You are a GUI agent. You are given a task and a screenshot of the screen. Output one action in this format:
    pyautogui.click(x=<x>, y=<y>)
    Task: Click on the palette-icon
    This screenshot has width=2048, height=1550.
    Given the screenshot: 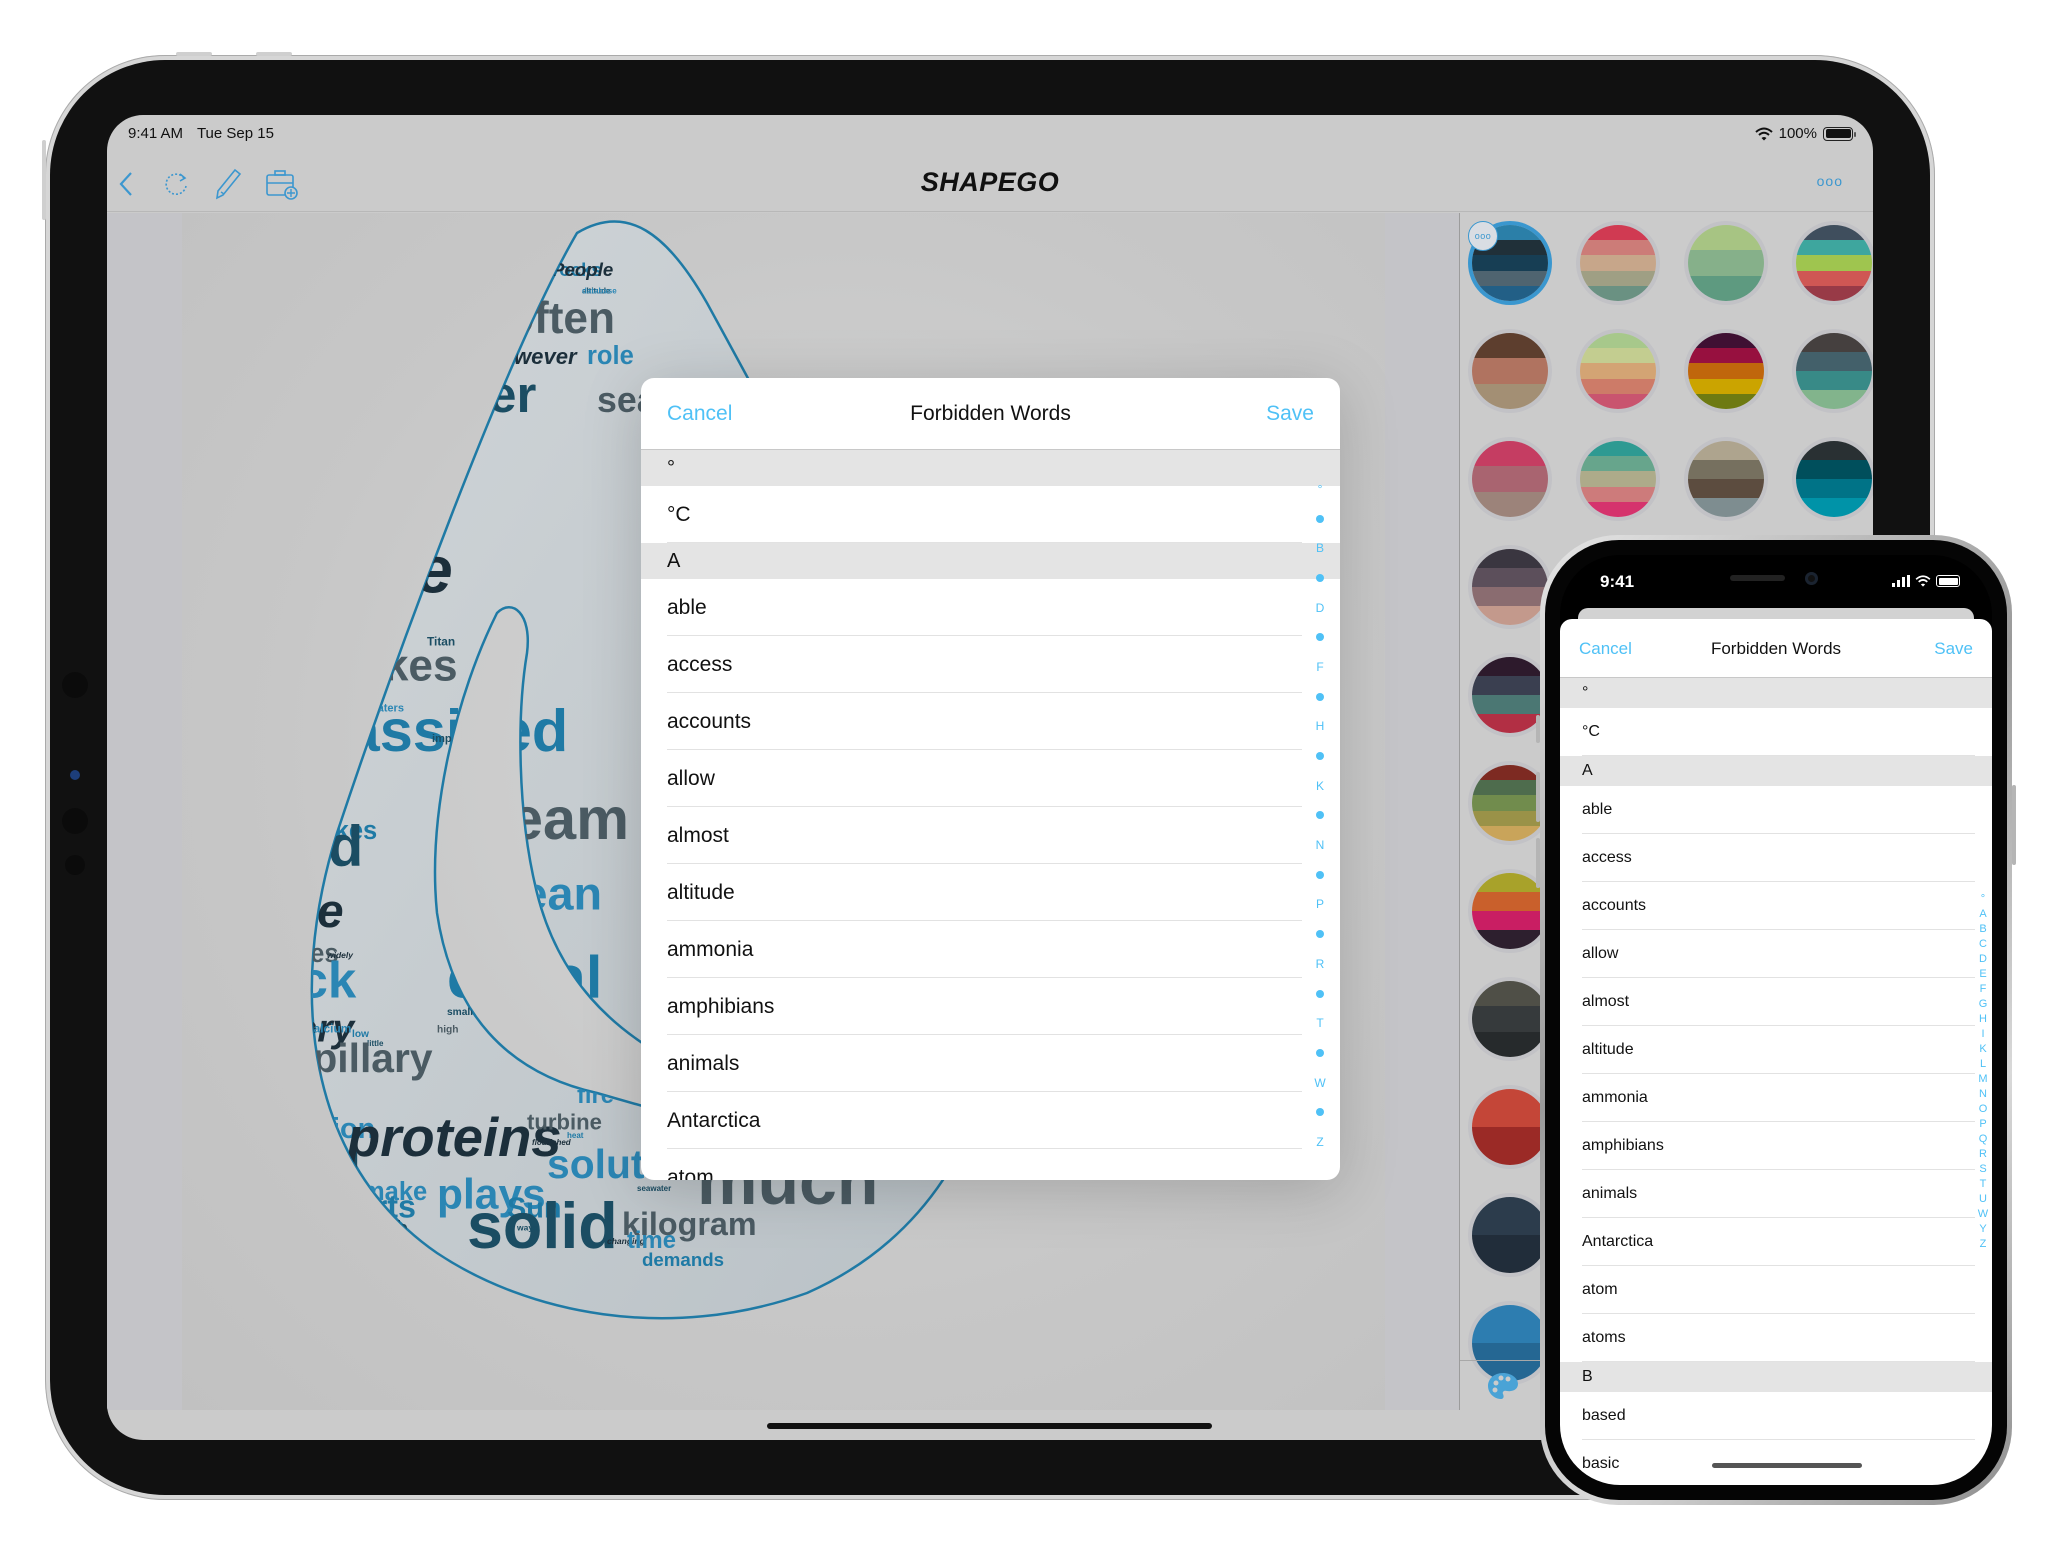 What is the action you would take?
    pyautogui.click(x=1503, y=1386)
    